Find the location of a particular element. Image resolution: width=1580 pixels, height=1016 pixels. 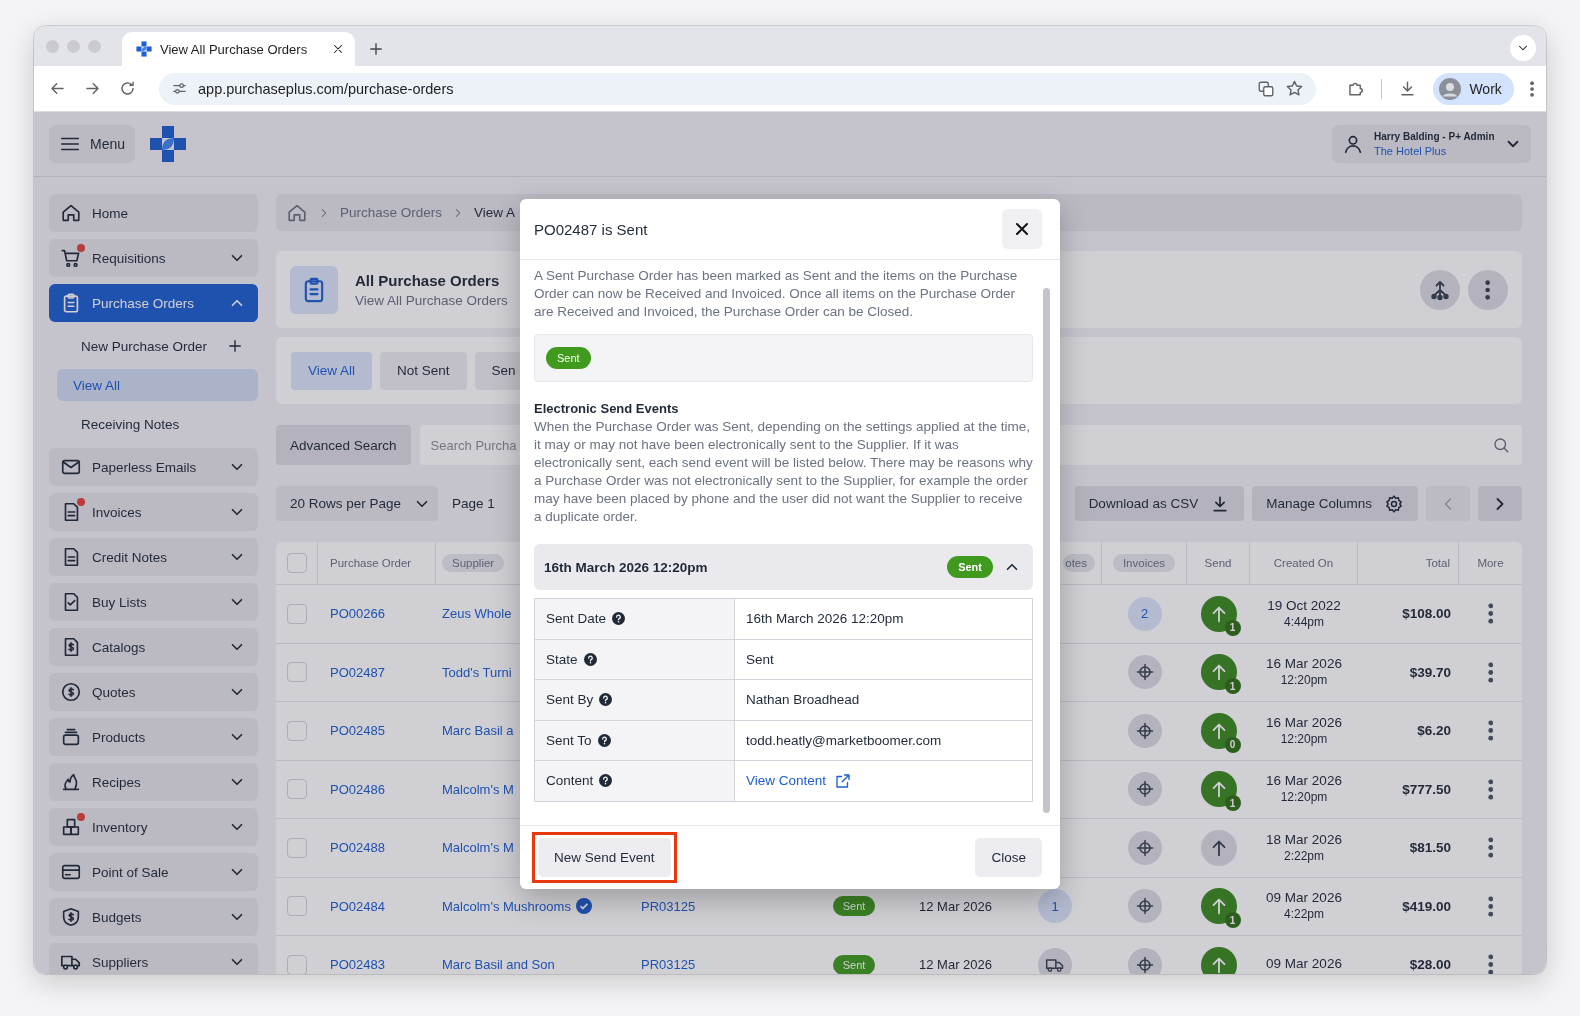

table-cell: $28.00 is located at coordinates (1430, 965).